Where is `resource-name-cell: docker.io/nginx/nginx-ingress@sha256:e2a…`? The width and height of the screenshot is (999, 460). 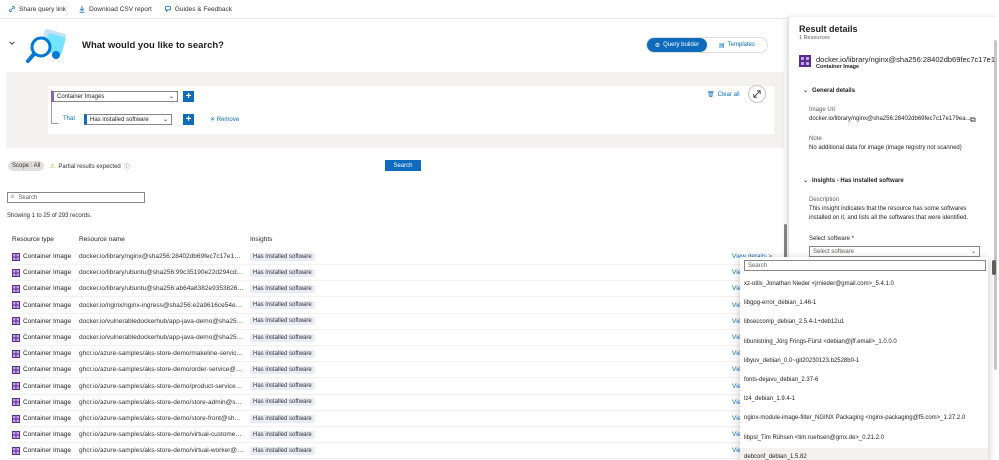
resource-name-cell: docker.io/nginx/nginx-ingress@sha256:e2a… is located at coordinates (161, 305).